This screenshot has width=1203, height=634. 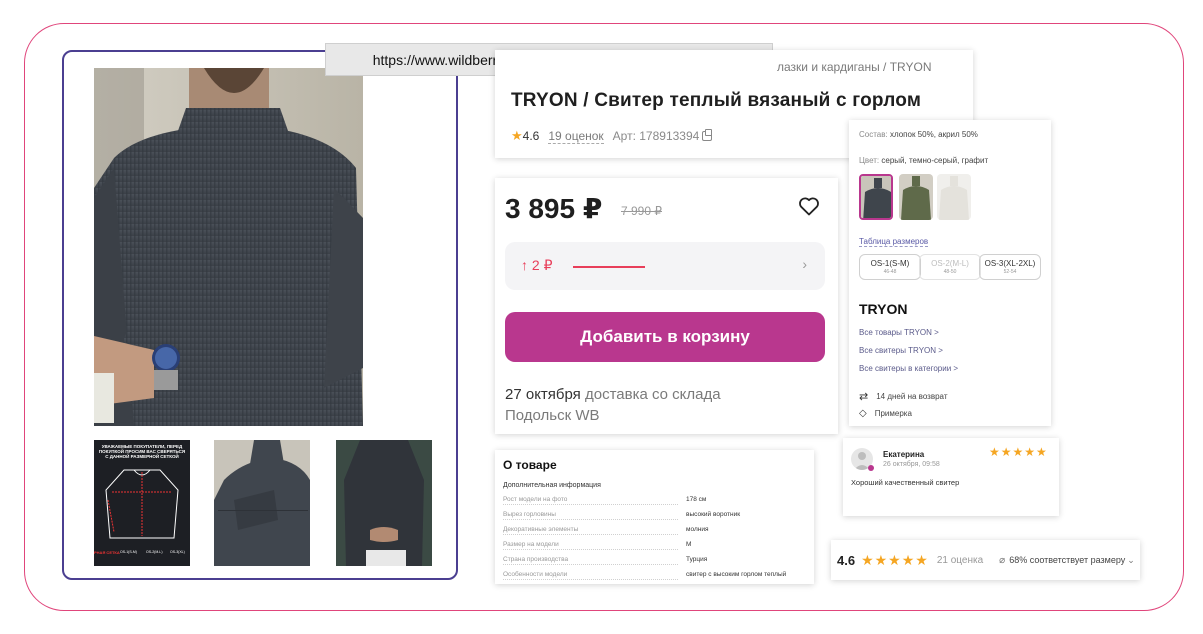 I want to click on product-title: TRYON / Свитер теплый вязаный с горлом, so click(x=716, y=100).